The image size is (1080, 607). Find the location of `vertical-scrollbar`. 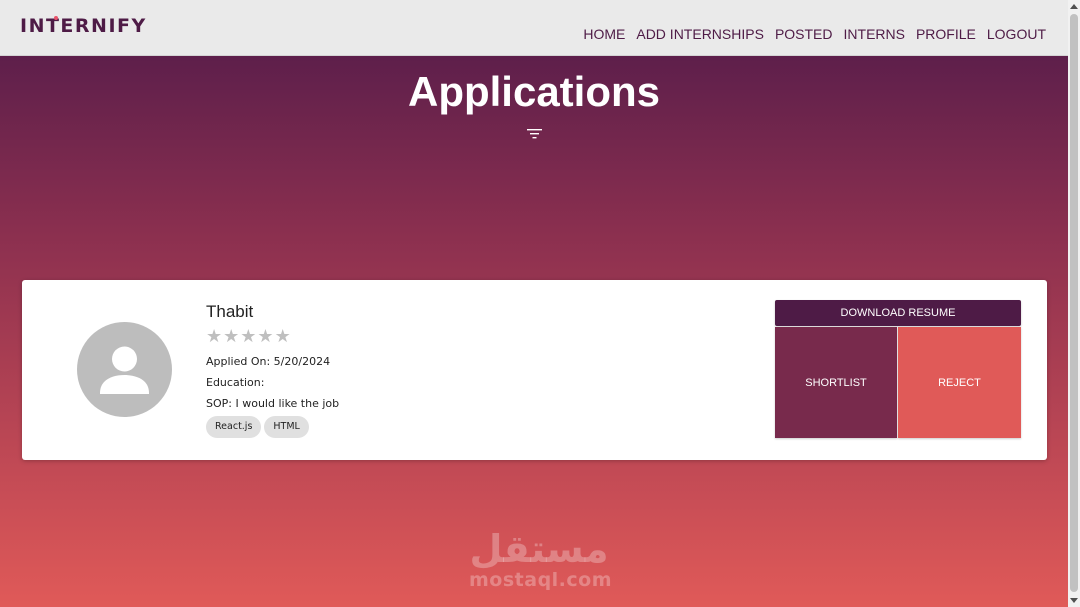

vertical-scrollbar is located at coordinates (1074, 303).